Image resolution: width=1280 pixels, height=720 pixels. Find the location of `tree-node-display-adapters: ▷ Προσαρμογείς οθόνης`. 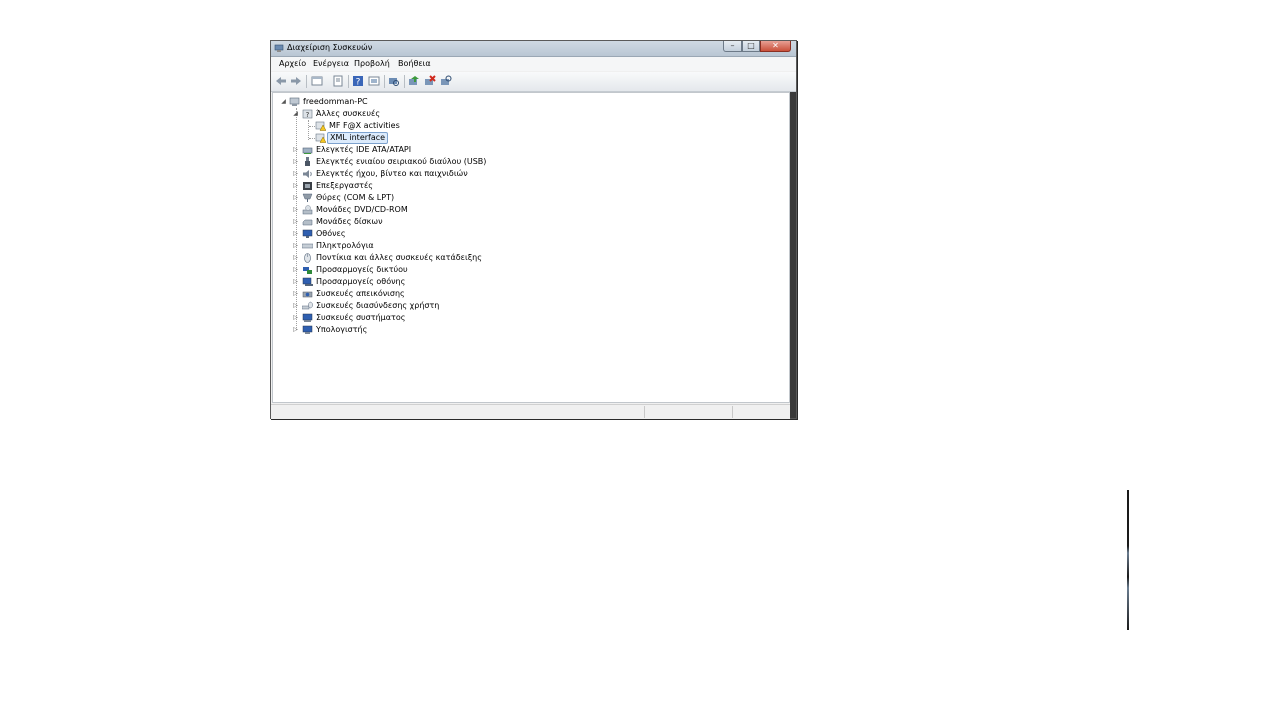

tree-node-display-adapters: ▷ Προσαρμογείς οθόνης is located at coordinates (423, 282).